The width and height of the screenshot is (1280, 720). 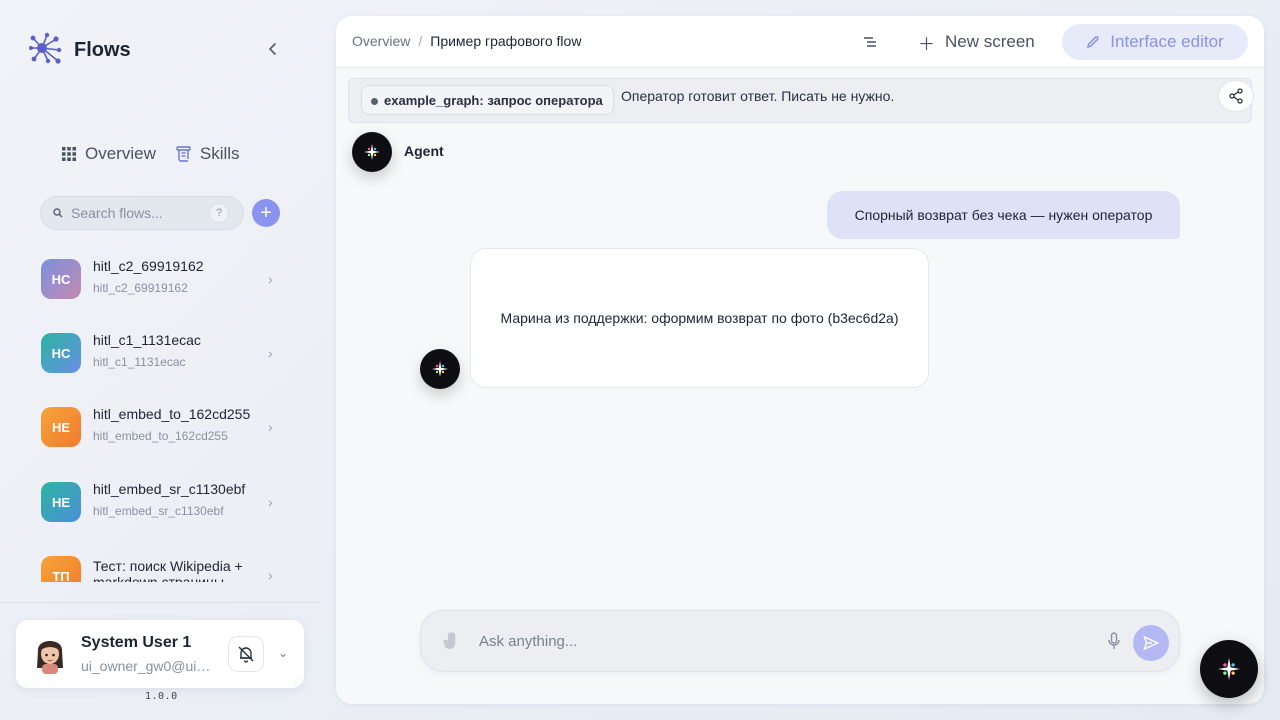 What do you see at coordinates (219, 213) in the screenshot?
I see `search-help-badge: ?` at bounding box center [219, 213].